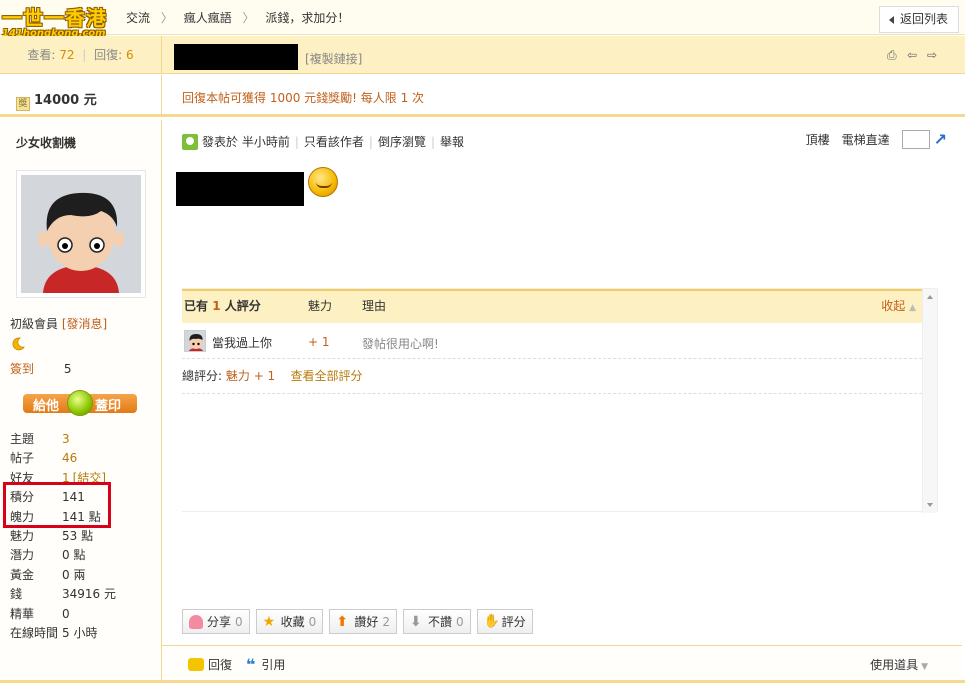  I want to click on share-button: 分享 0, so click(216, 621).